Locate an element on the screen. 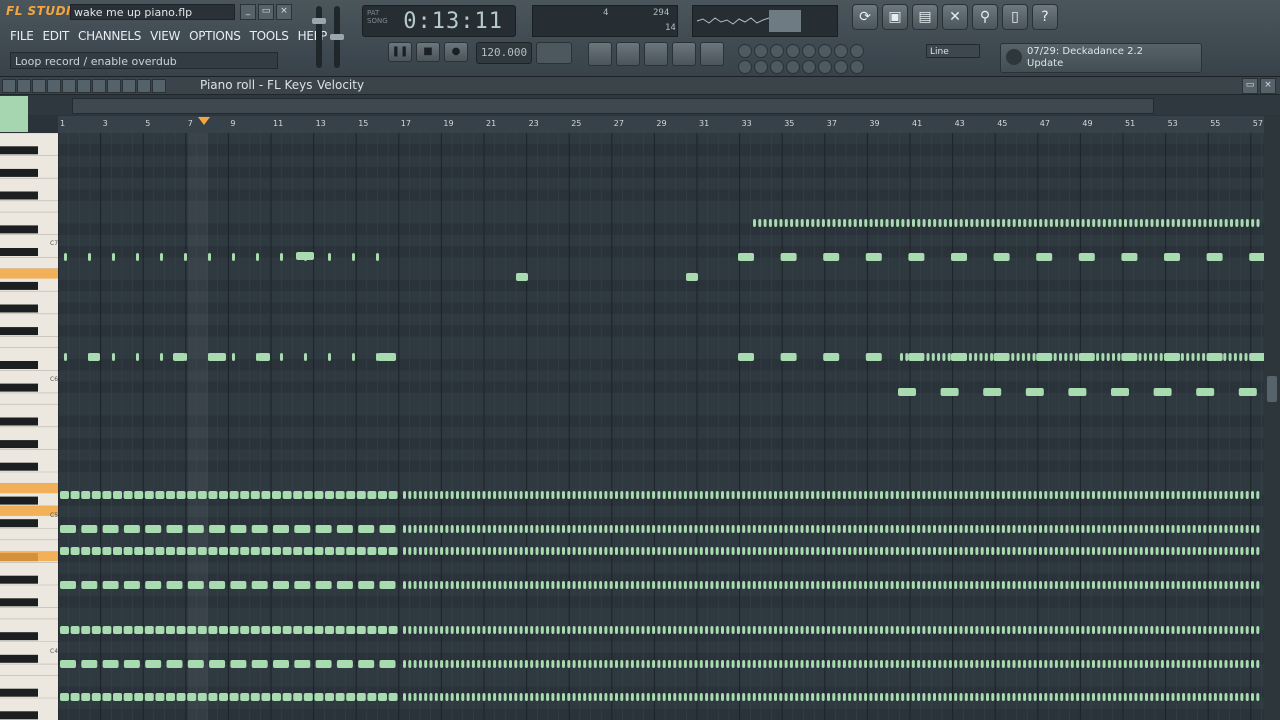 Image resolution: width=1280 pixels, height=720 pixels. step-sequencer-icon is located at coordinates (628, 54).